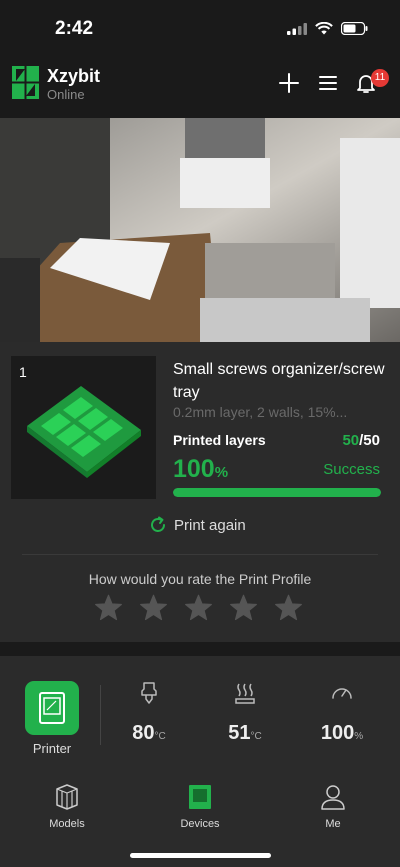 The image size is (400, 867). Describe the element at coordinates (74, 76) in the screenshot. I see `app-name: Xzybit` at that location.